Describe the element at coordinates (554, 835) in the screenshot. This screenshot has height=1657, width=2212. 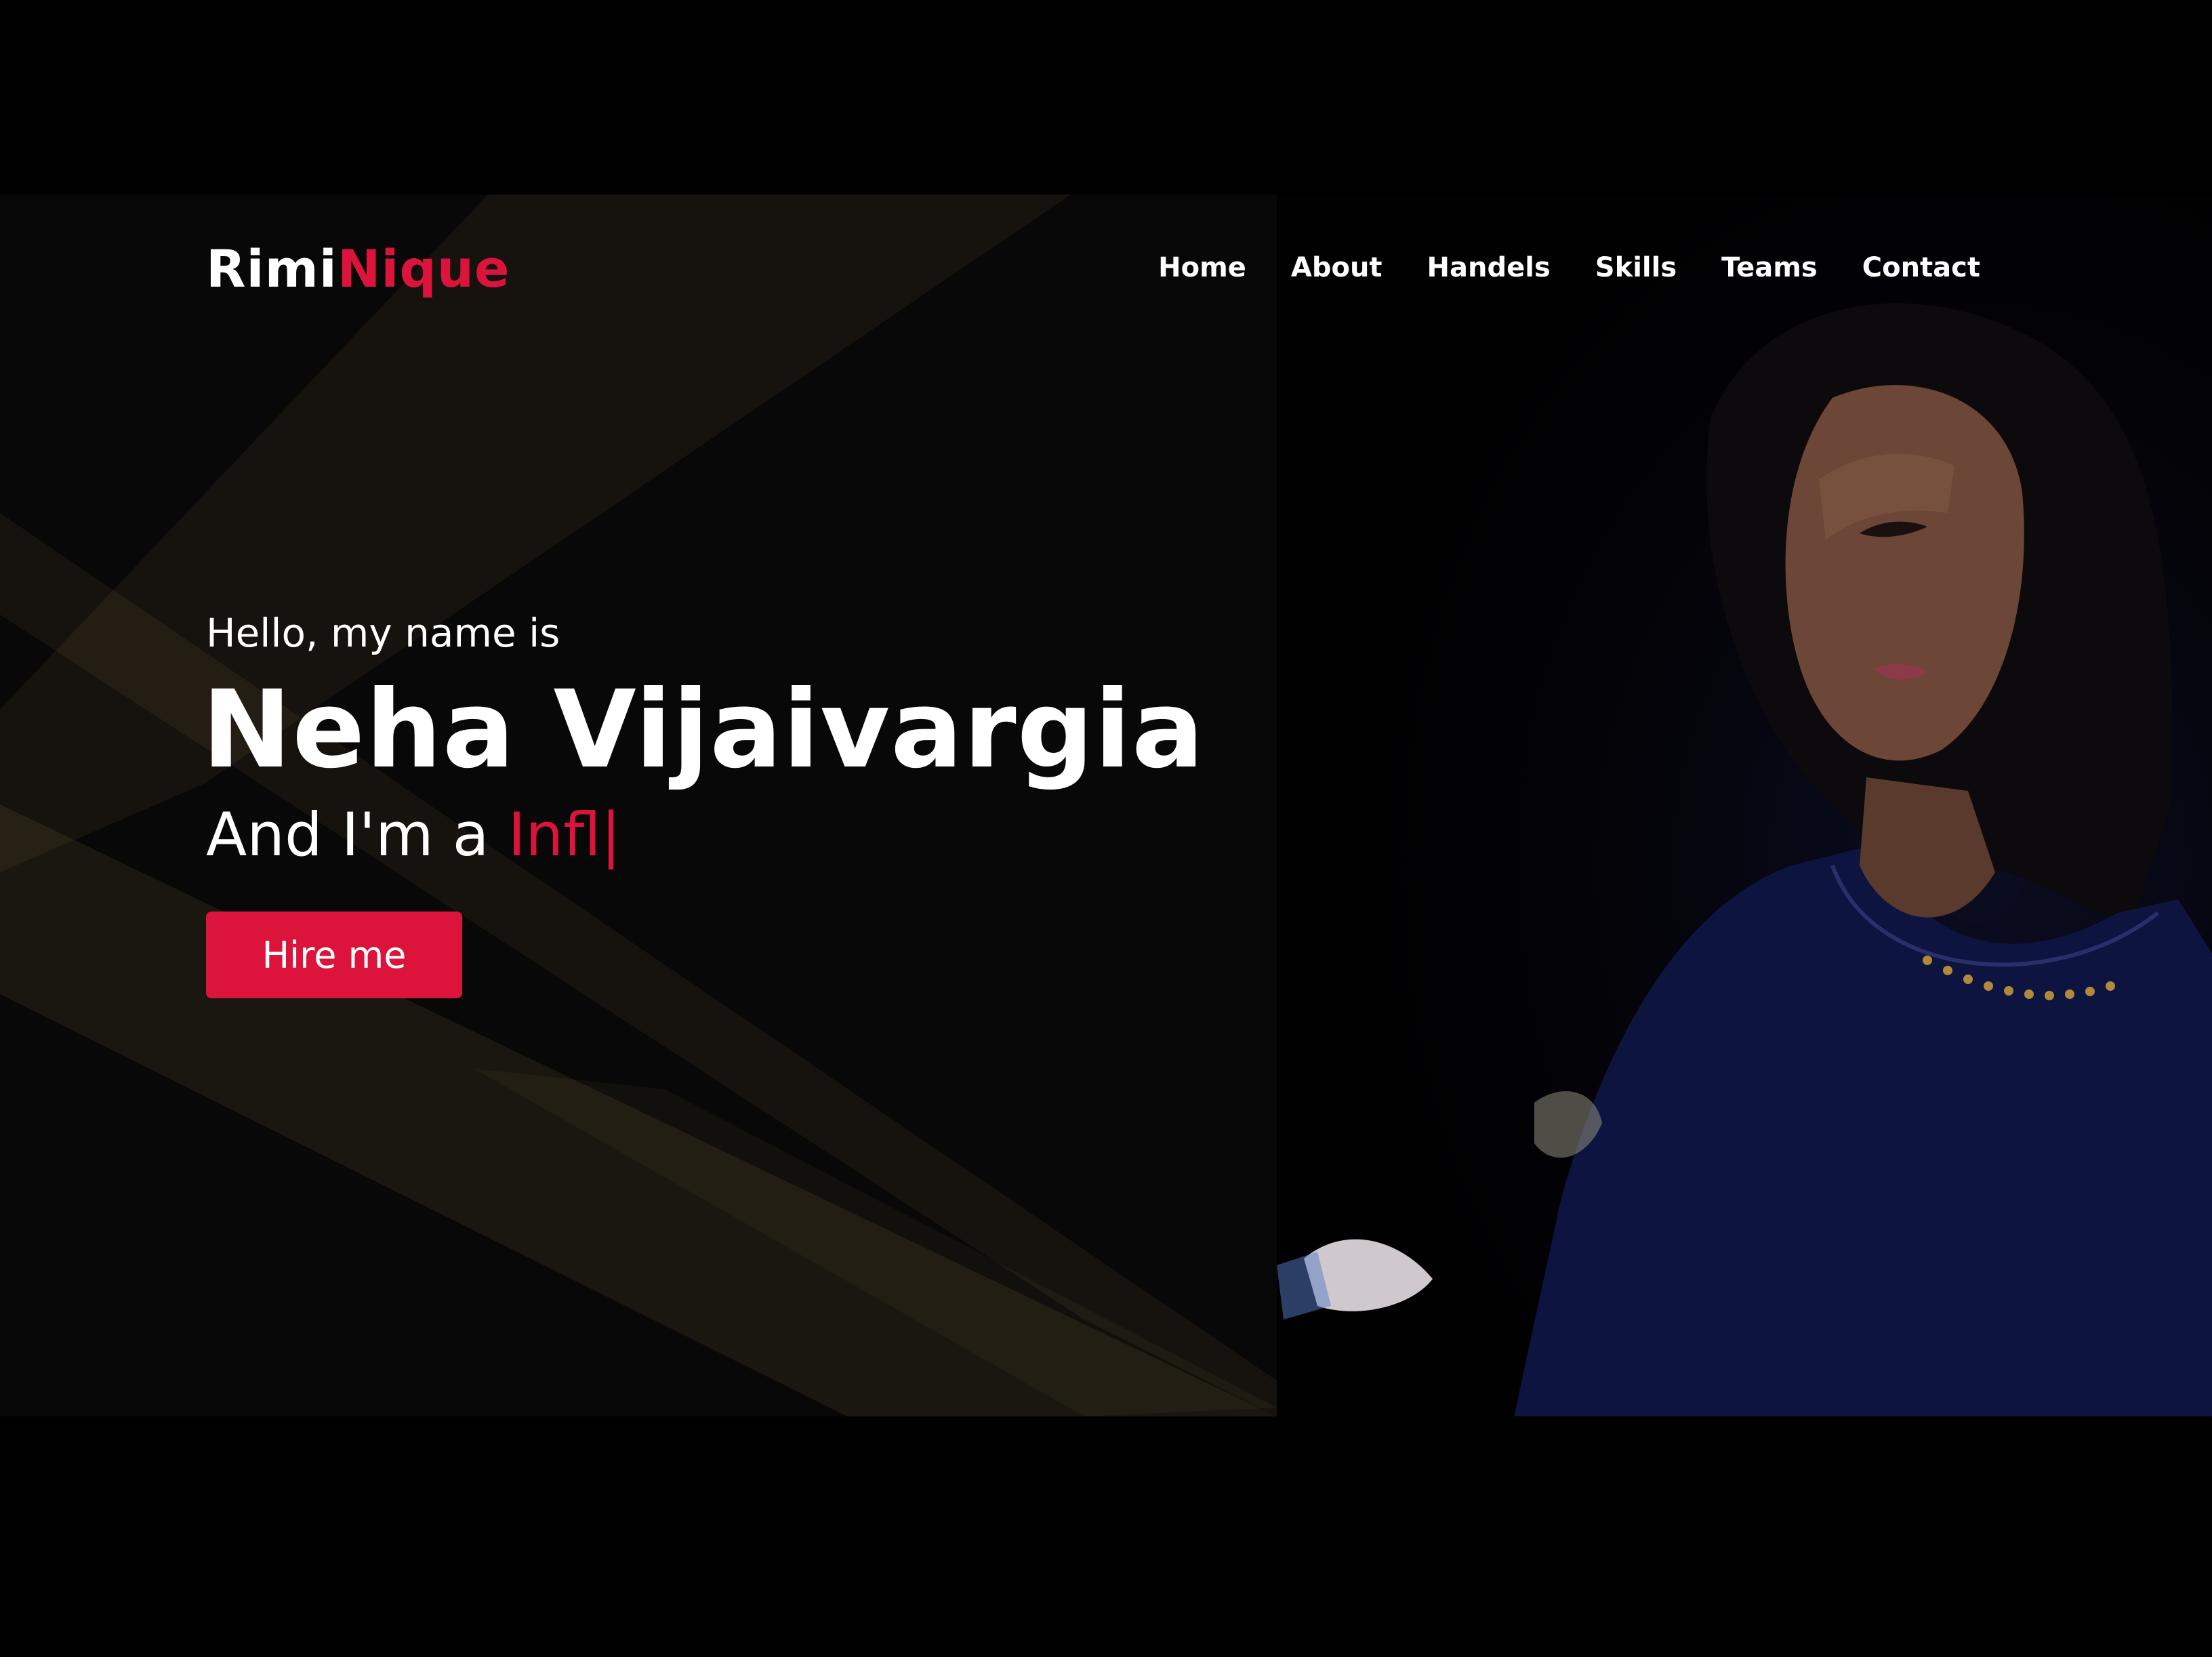
I see `hero-role-typed: Infl` at that location.